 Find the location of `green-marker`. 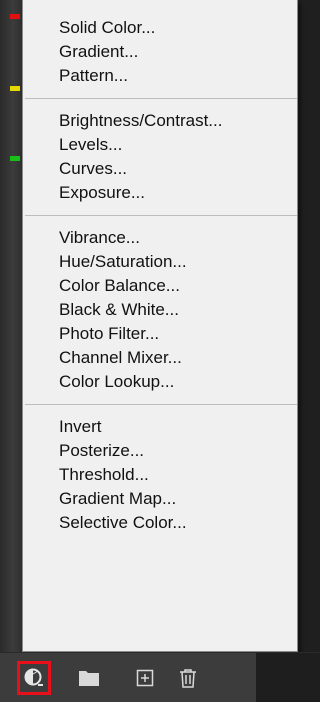

green-marker is located at coordinates (15, 158).